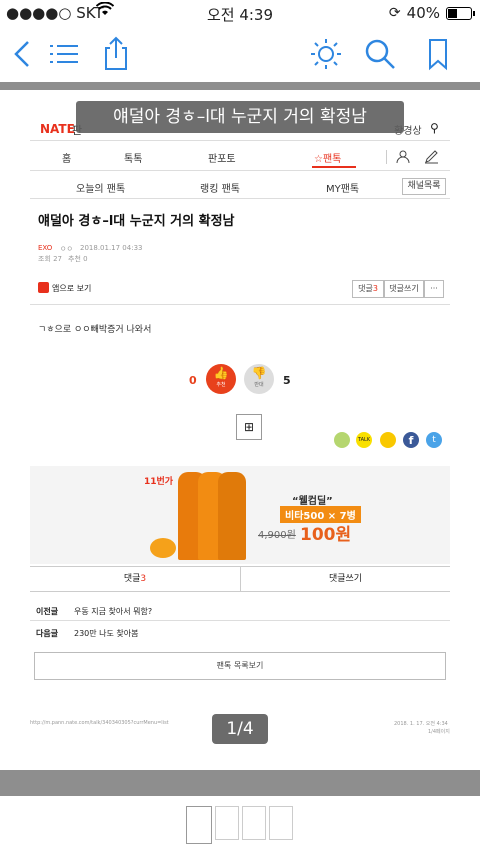 The height and width of the screenshot is (854, 480). What do you see at coordinates (326, 54) in the screenshot?
I see `brightness-icon` at bounding box center [326, 54].